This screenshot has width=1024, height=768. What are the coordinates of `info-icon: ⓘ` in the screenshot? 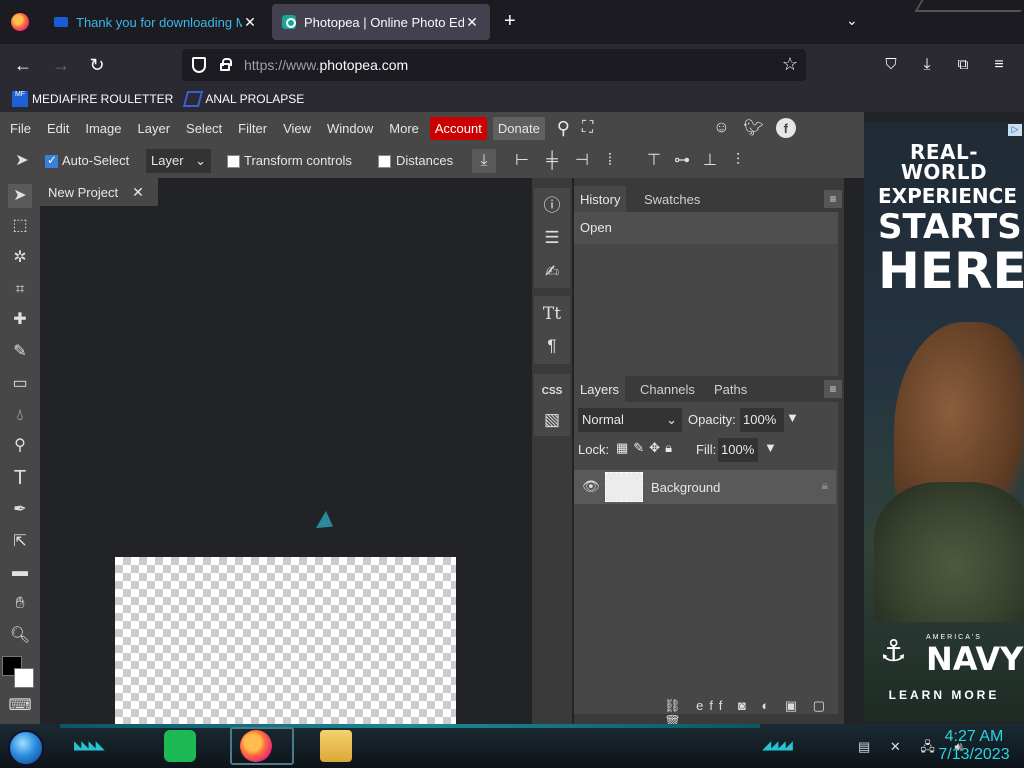 It's located at (552, 206).